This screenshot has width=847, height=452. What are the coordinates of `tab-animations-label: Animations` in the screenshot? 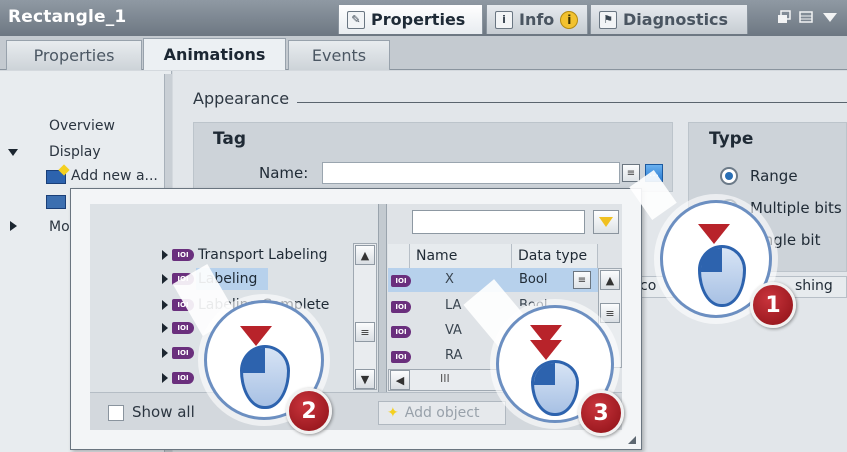 It's located at (214, 54).